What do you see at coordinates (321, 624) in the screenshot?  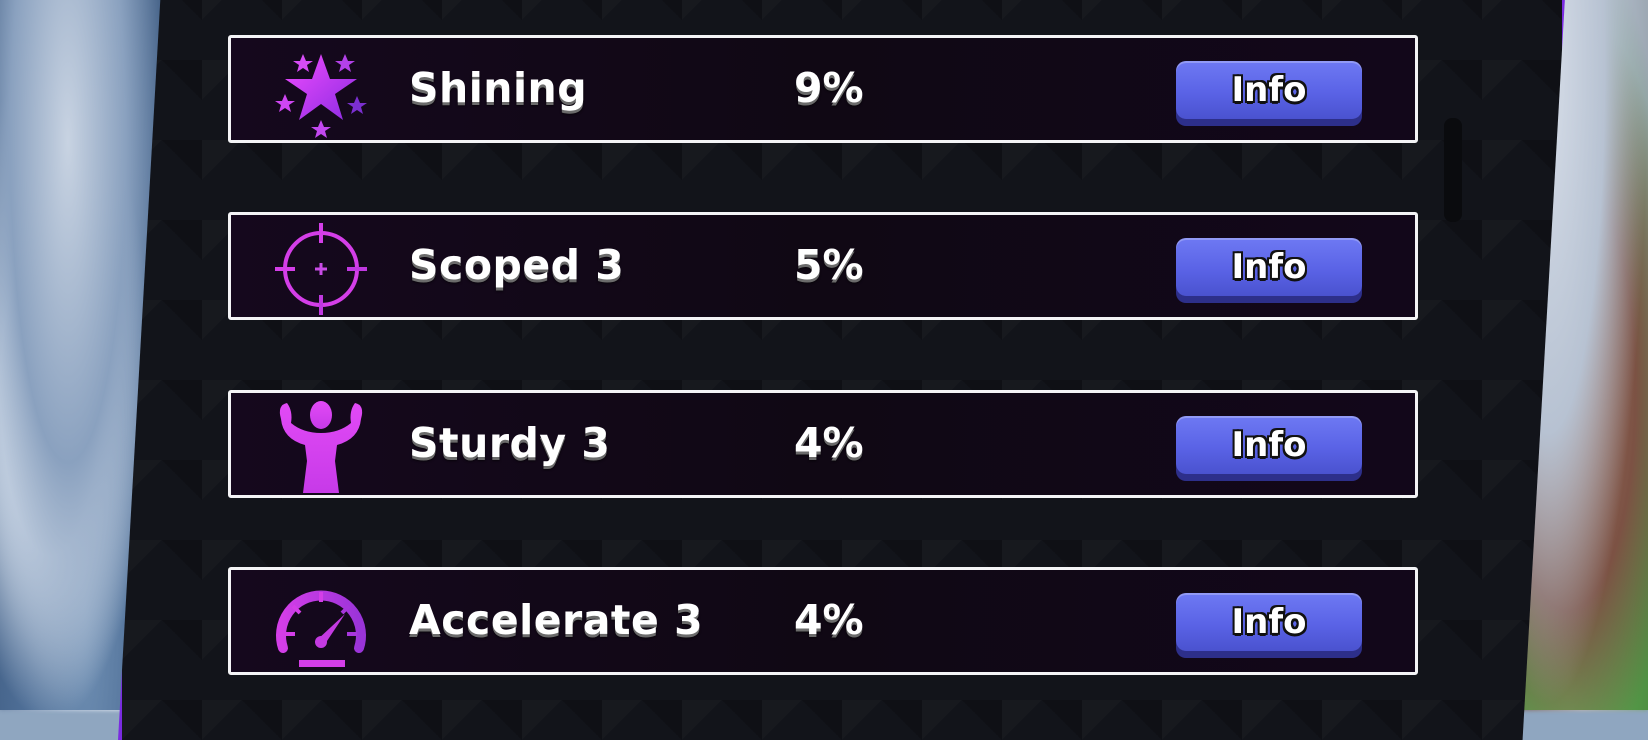 I see `speedometer-icon` at bounding box center [321, 624].